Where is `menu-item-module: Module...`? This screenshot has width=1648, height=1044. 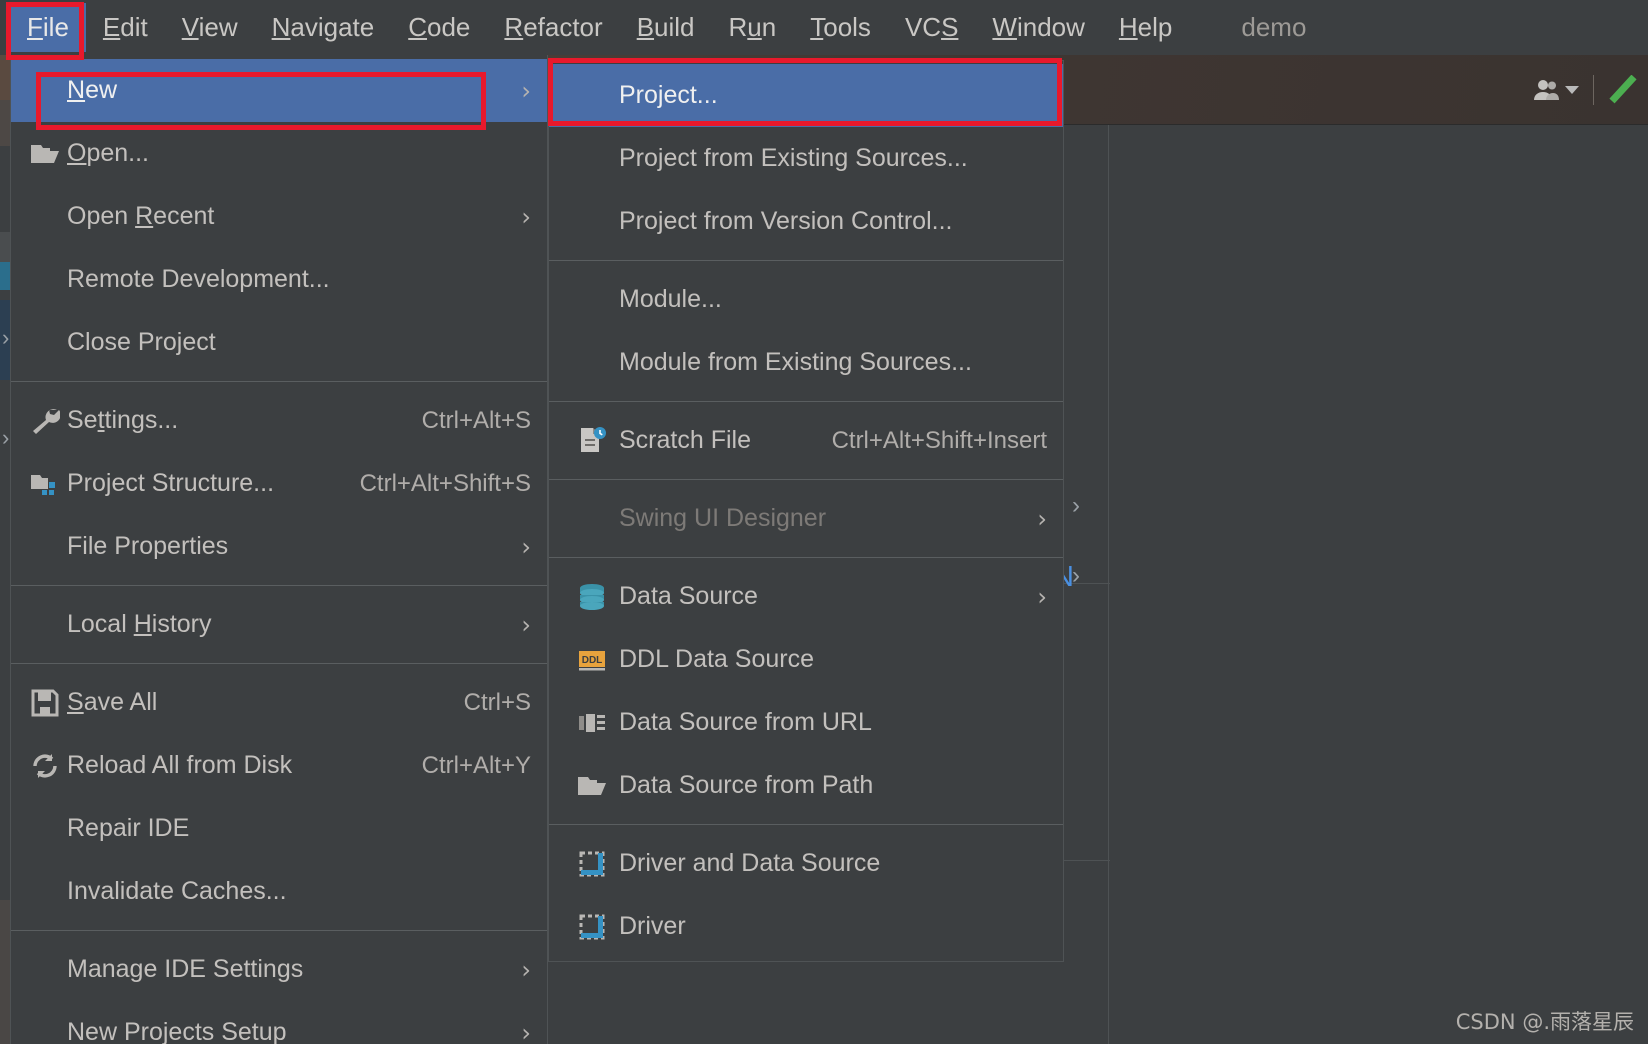
menu-item-module: Module... is located at coordinates (806, 299).